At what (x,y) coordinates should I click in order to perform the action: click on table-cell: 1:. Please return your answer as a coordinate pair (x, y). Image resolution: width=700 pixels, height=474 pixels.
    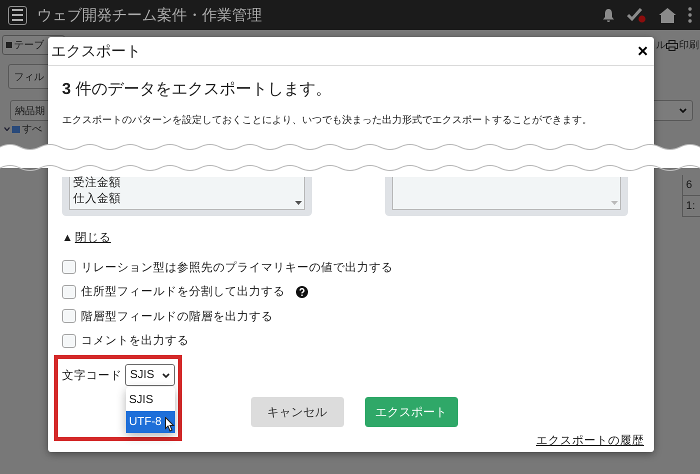
    Looking at the image, I should click on (691, 206).